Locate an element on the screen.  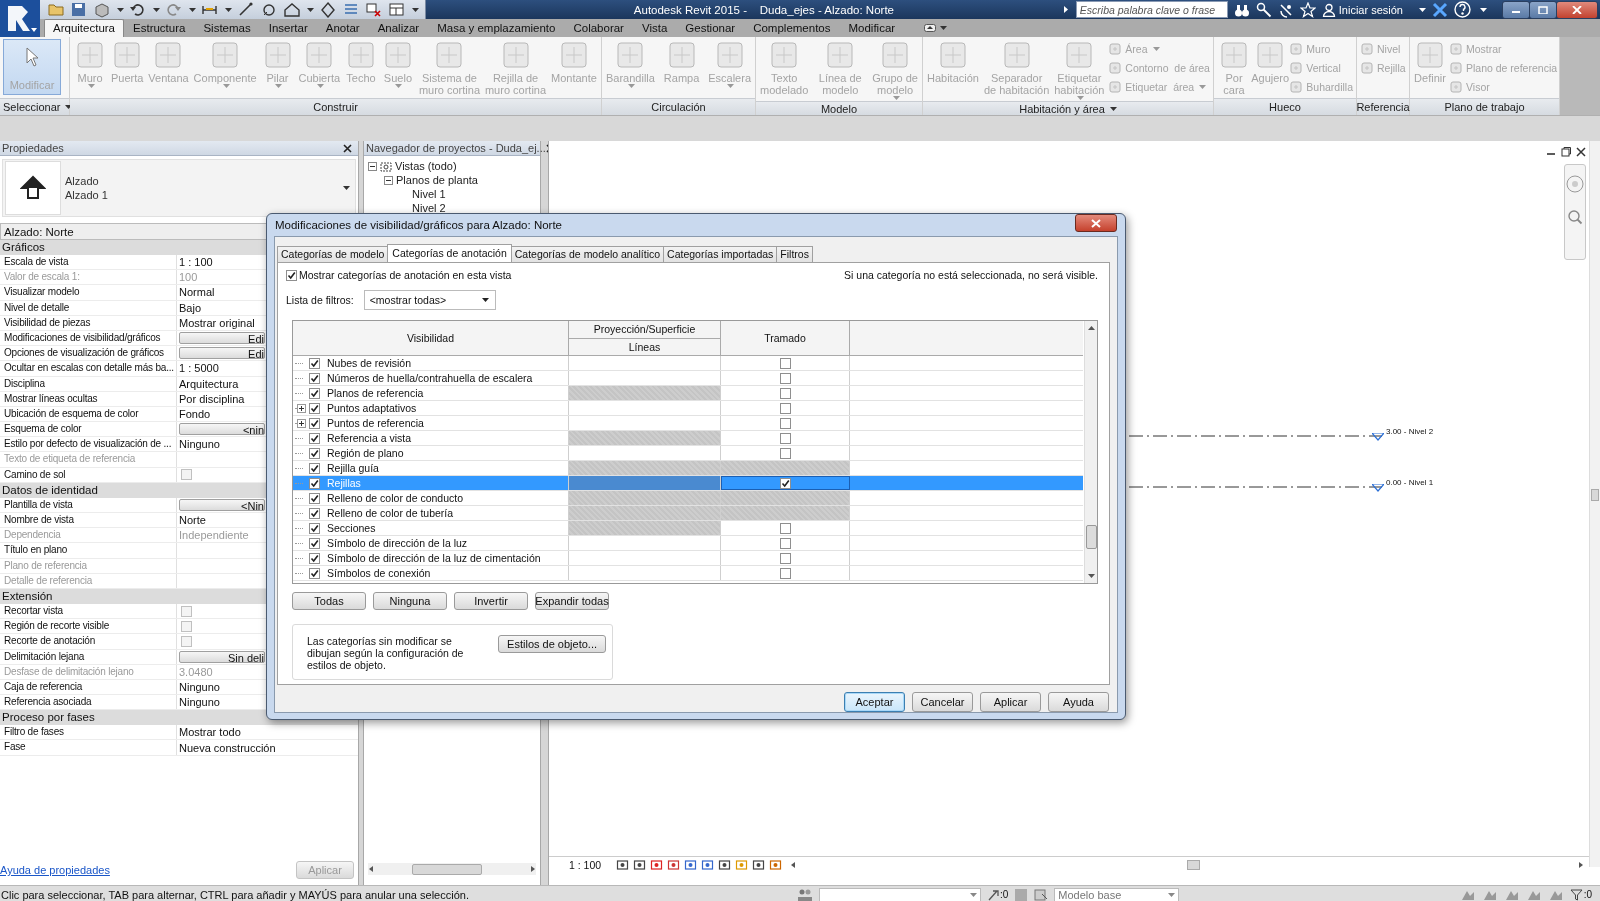
sign-in-button: Iniciar sesión is located at coordinates (1366, 9).